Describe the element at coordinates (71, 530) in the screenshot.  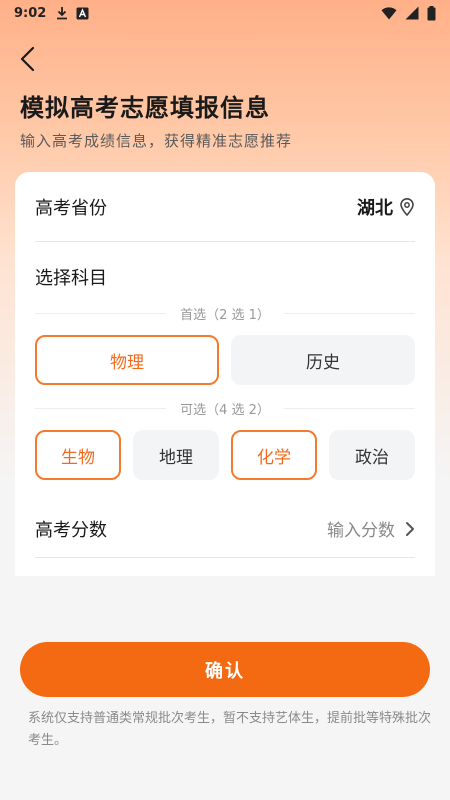
I see `score-label: 高考分数` at that location.